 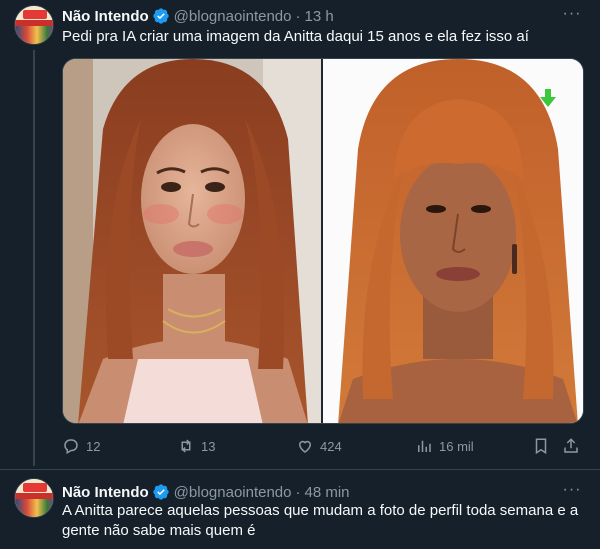 What do you see at coordinates (456, 446) in the screenshot?
I see `views-count: 16 mil` at bounding box center [456, 446].